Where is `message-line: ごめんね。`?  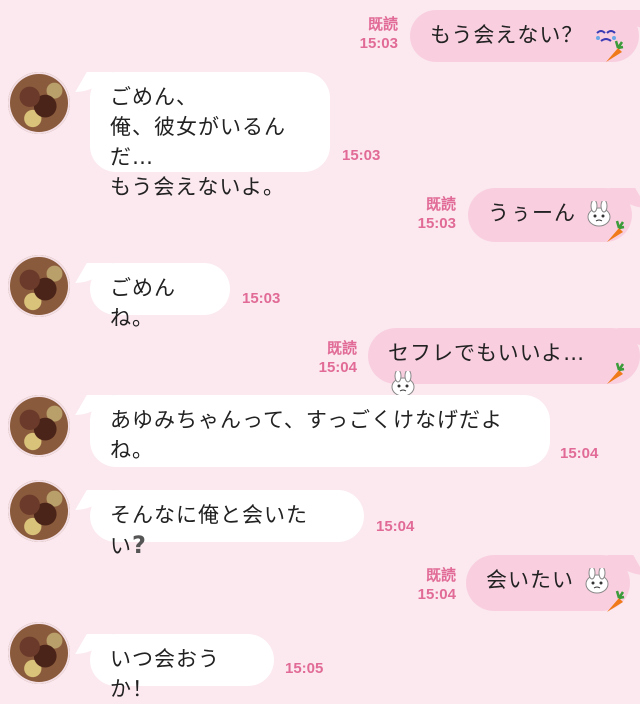 message-line: ごめんね。 is located at coordinates (143, 303).